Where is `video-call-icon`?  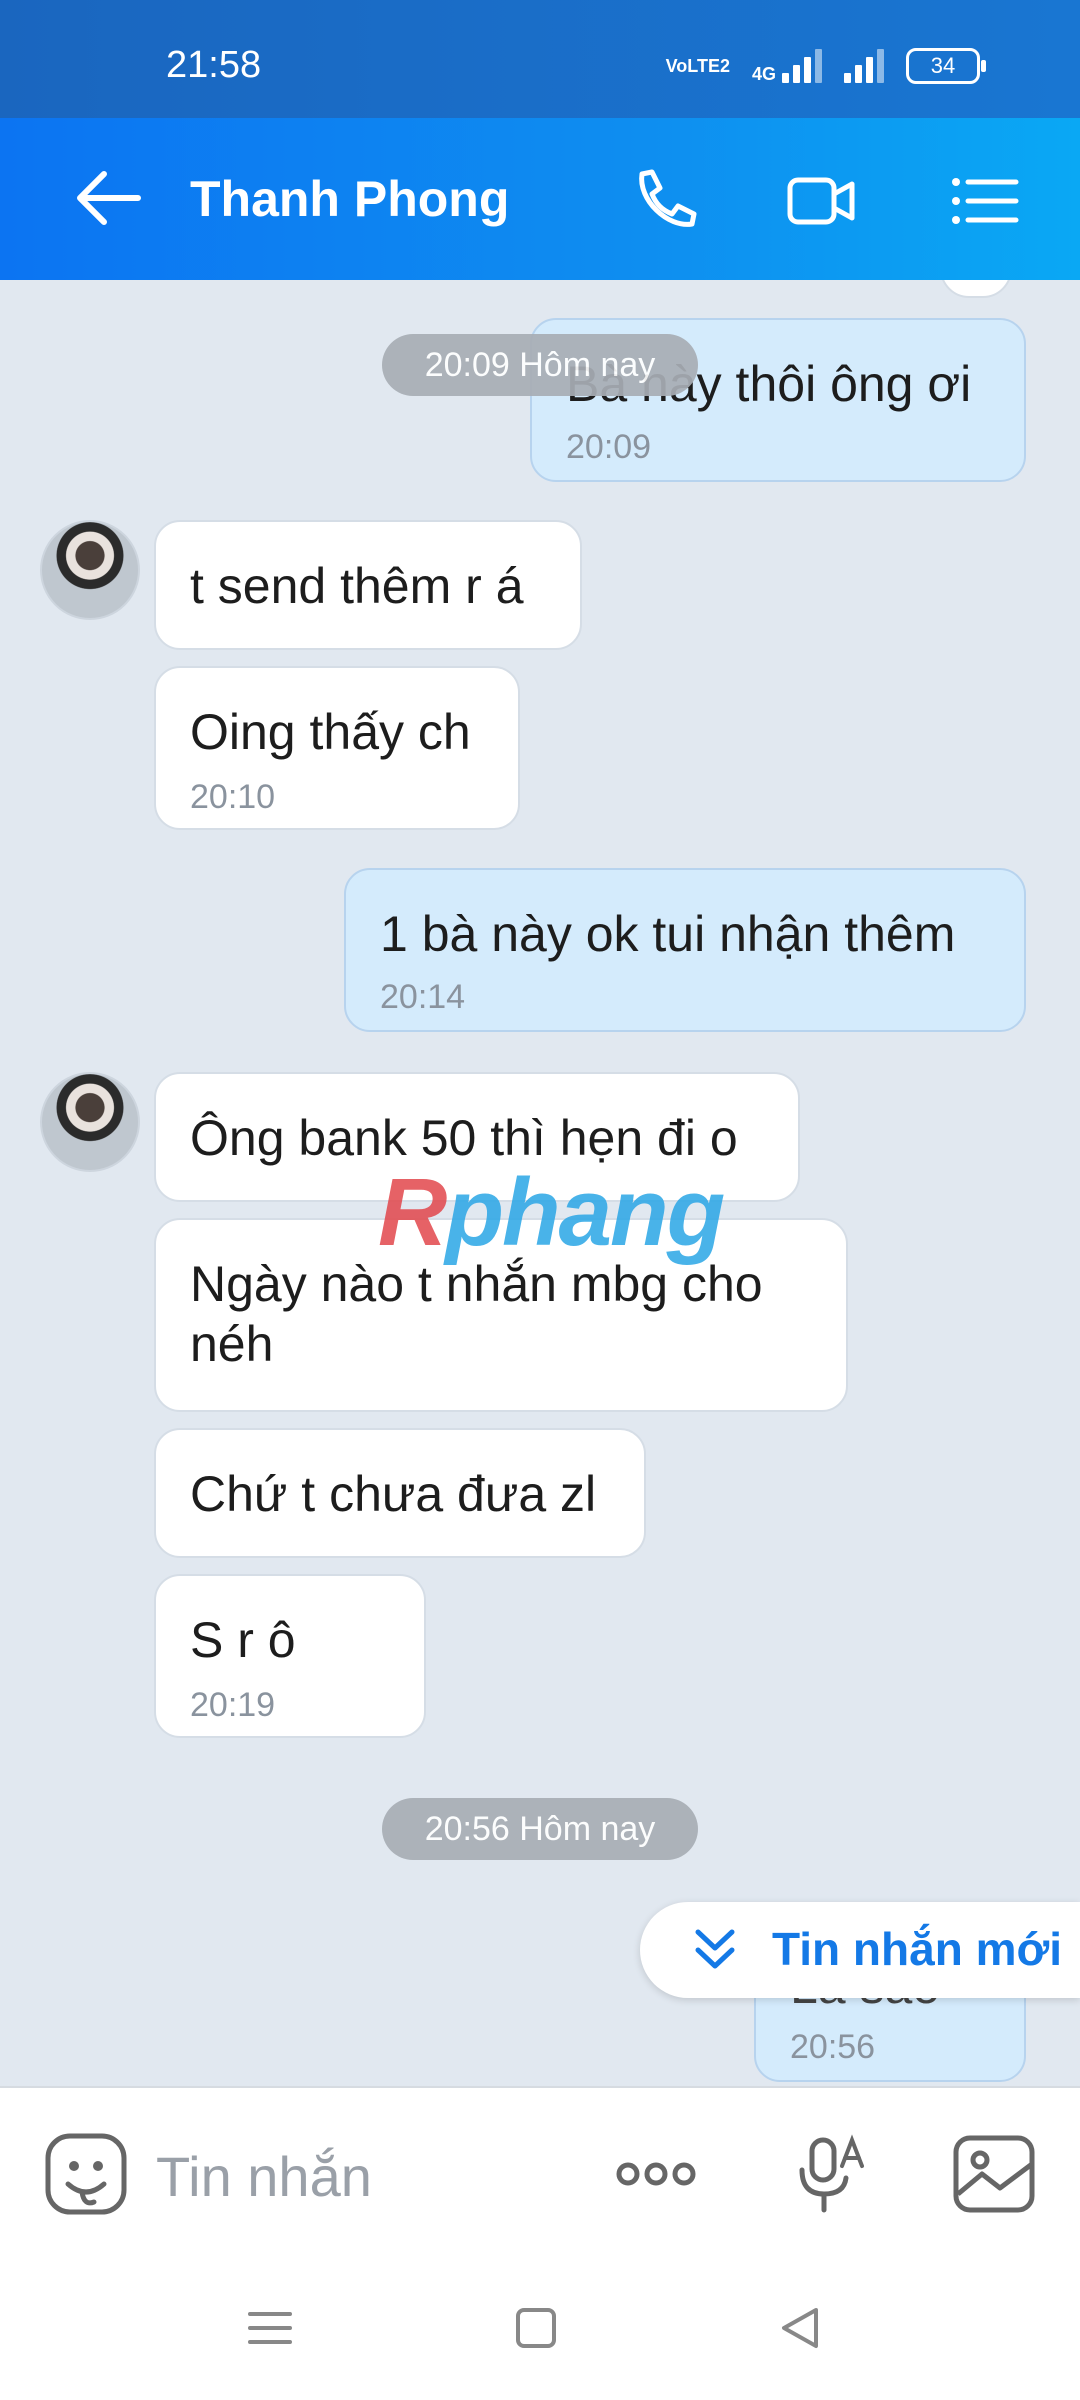 video-call-icon is located at coordinates (821, 201).